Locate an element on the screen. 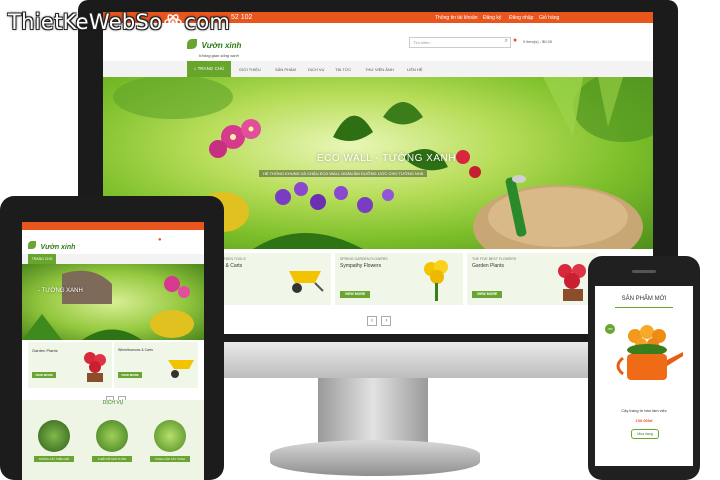  tablet-hero-slider: - TƯỜNG XANH is located at coordinates (113, 302).